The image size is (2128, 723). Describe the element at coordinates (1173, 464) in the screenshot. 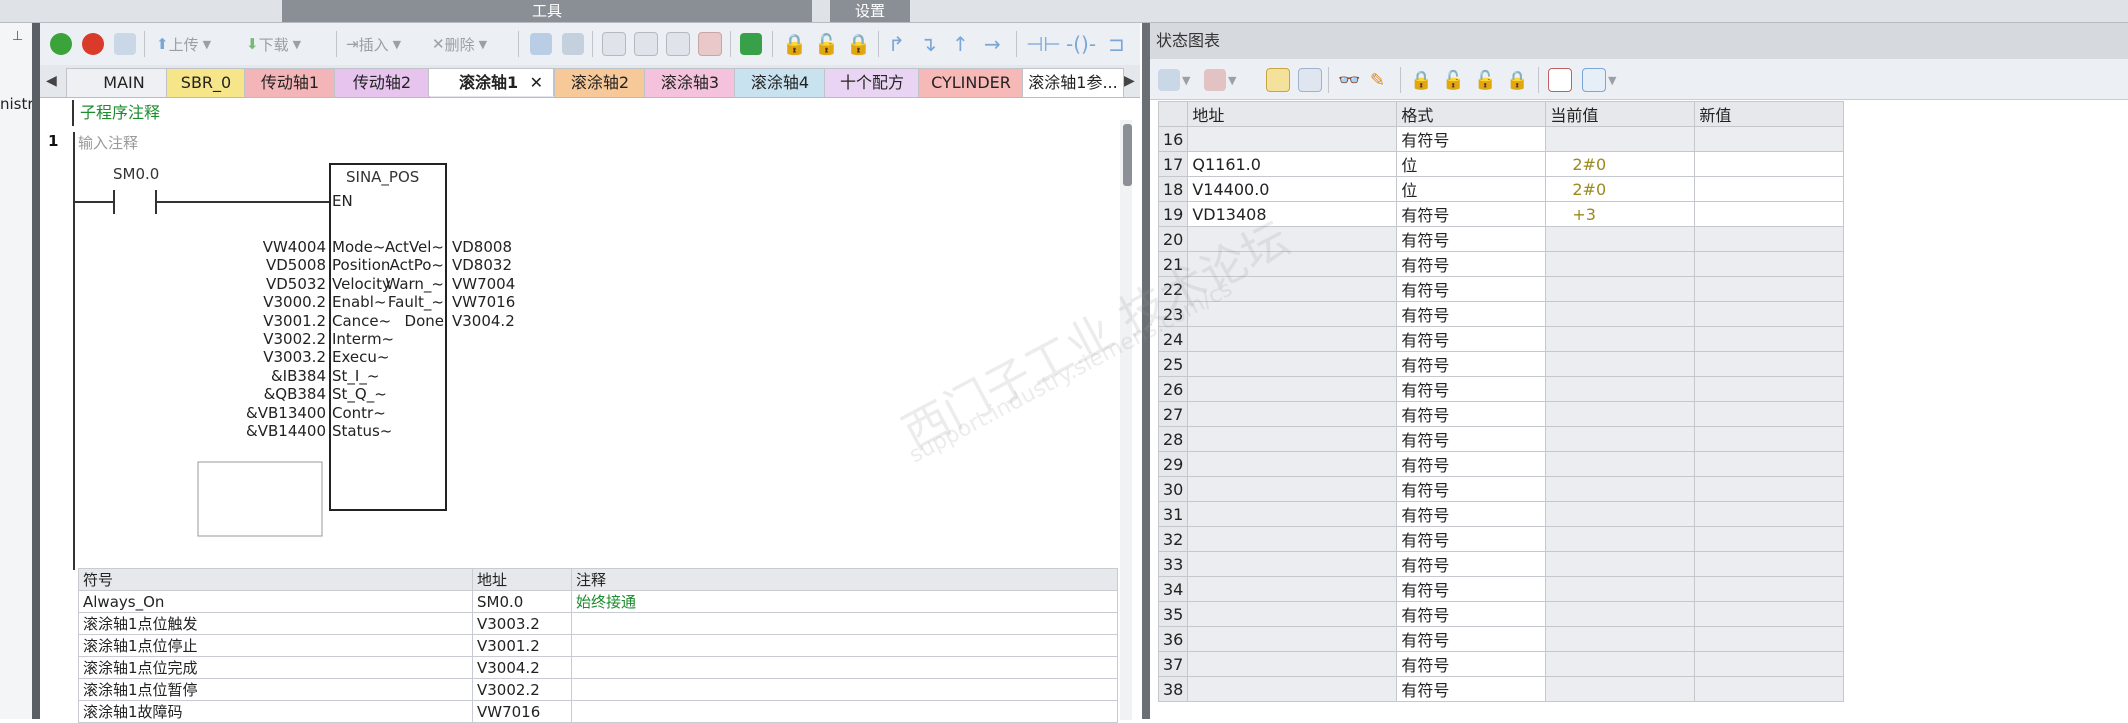

I see `row-number: 29` at that location.